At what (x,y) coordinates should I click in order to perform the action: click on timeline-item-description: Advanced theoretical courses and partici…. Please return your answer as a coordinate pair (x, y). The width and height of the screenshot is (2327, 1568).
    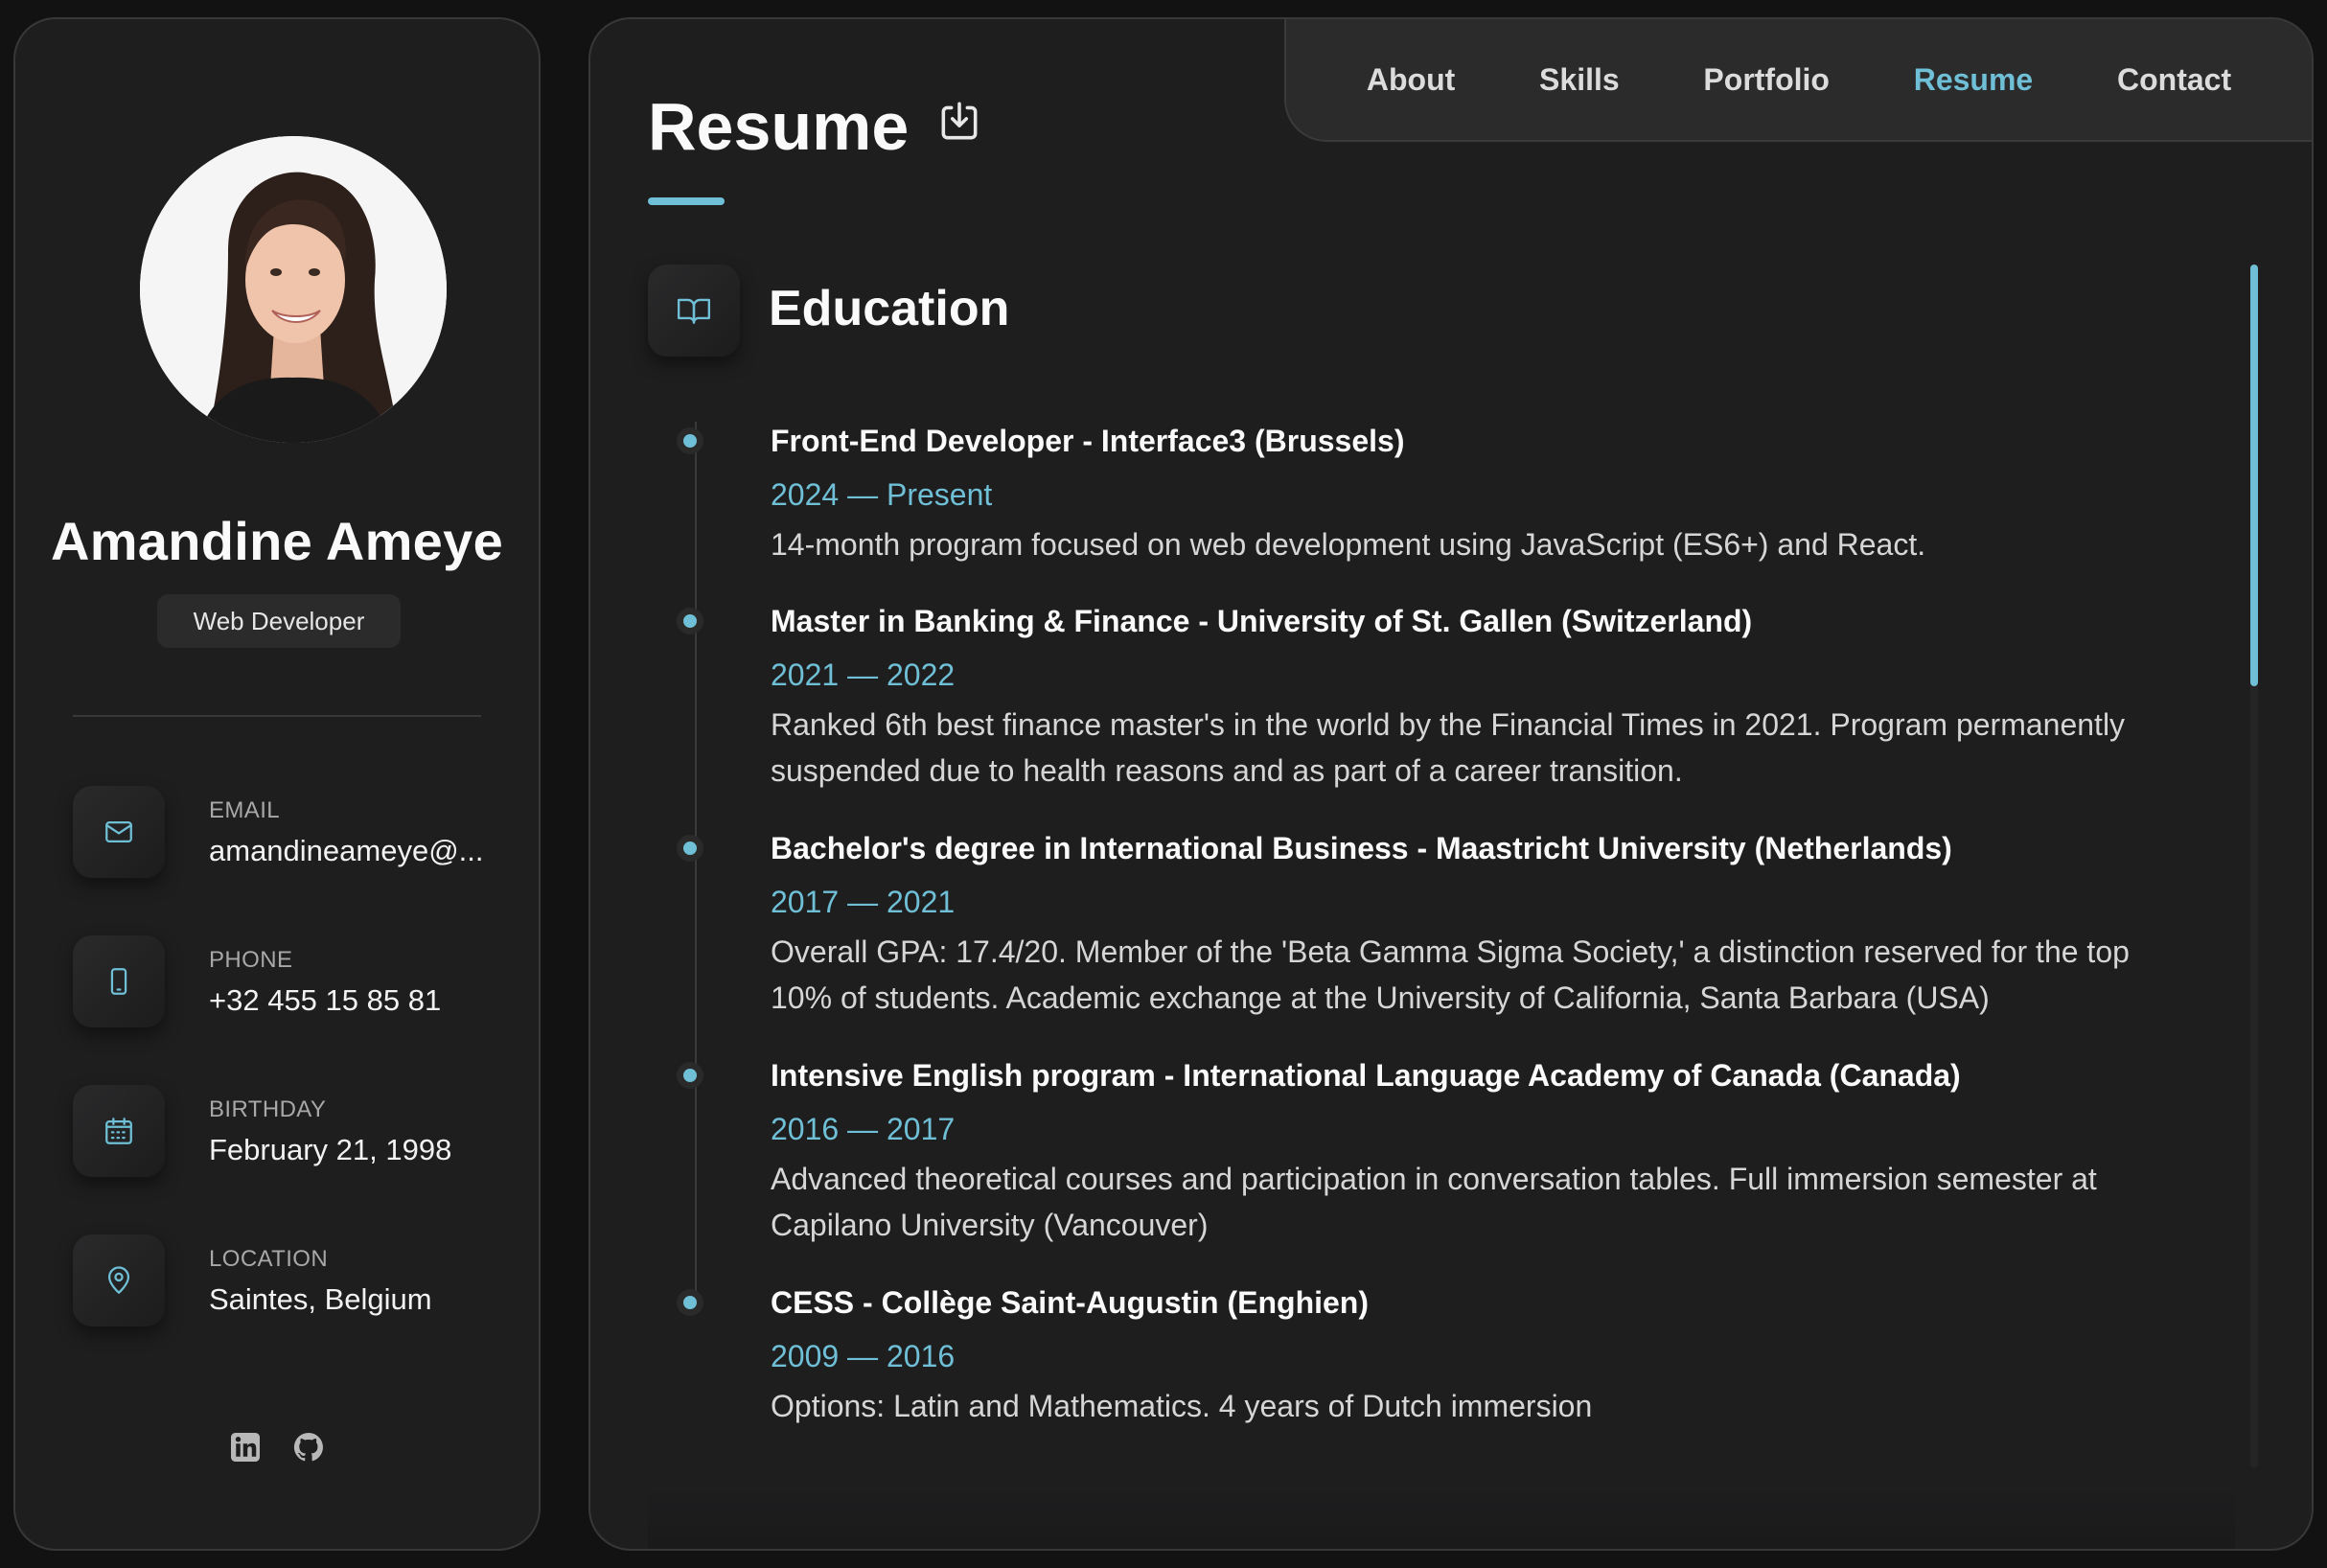
    Looking at the image, I should click on (1434, 1202).